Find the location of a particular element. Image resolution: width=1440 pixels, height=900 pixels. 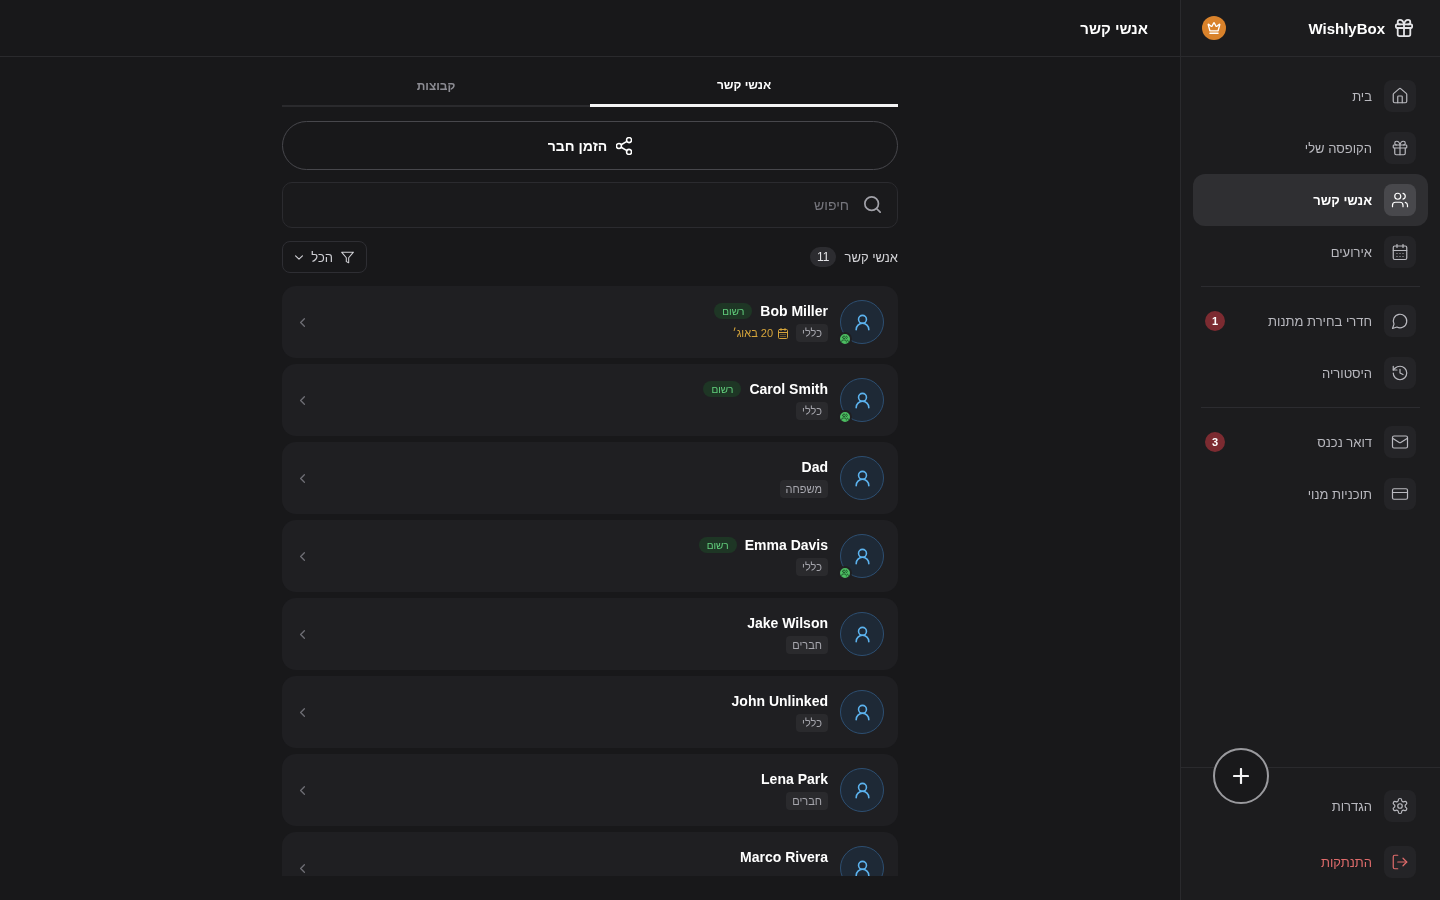

sidebar-item: בית is located at coordinates (1310, 96).